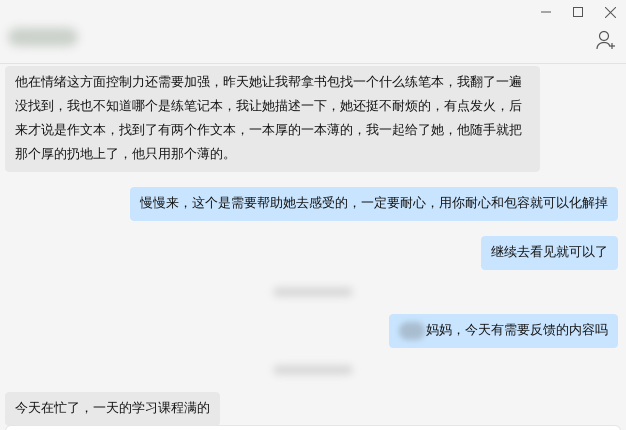  What do you see at coordinates (549, 253) in the screenshot?
I see `message-bubble: 继续去看见就可以了` at bounding box center [549, 253].